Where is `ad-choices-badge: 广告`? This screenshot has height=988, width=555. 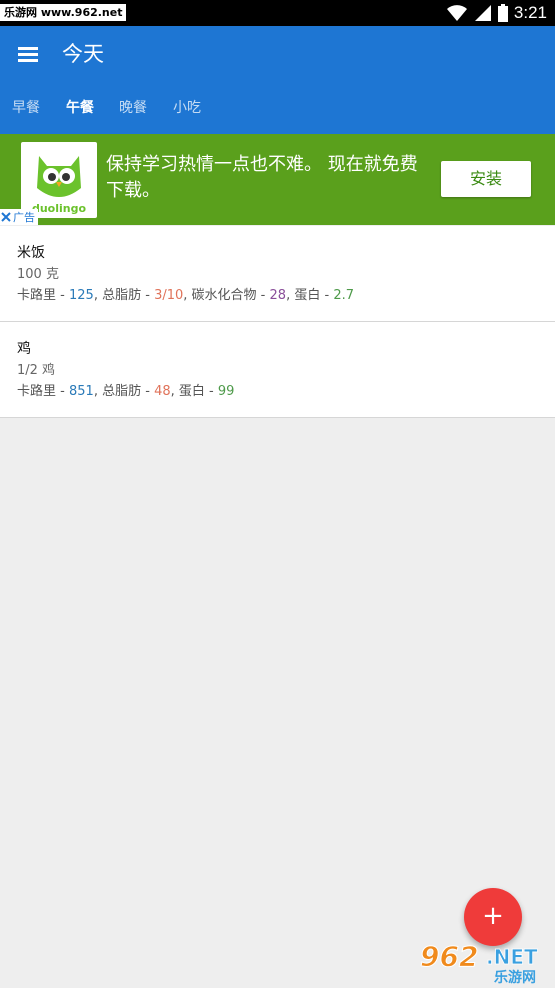 ad-choices-badge: 广告 is located at coordinates (19, 217).